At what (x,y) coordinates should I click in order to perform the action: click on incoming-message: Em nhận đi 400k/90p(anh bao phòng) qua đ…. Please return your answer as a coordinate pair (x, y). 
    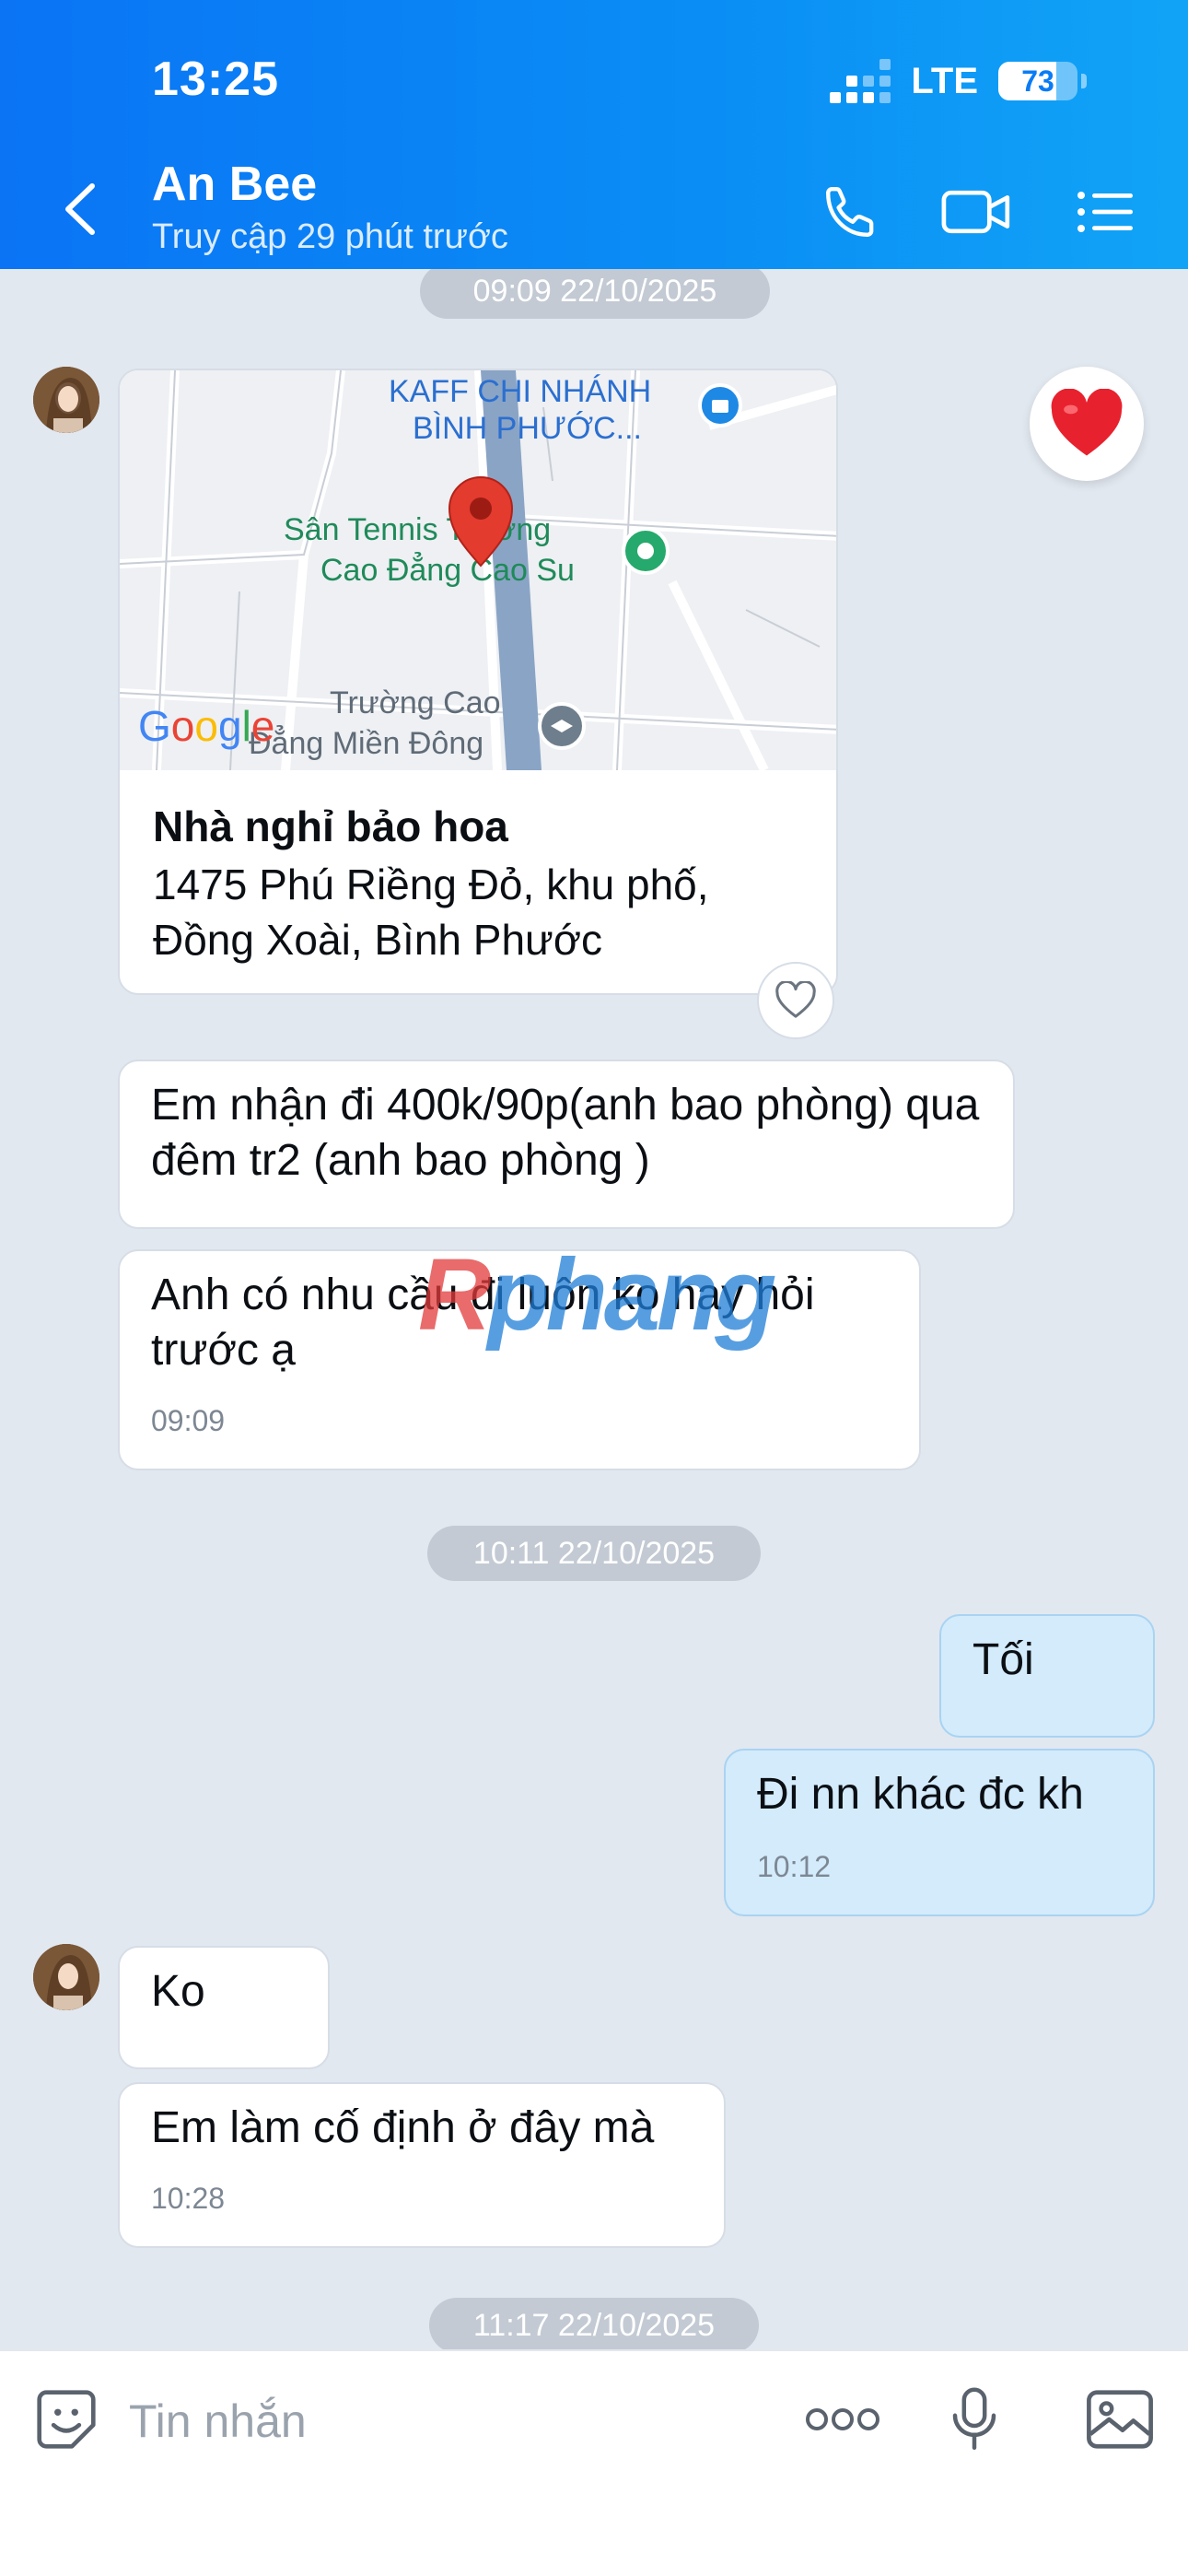
    Looking at the image, I should click on (566, 1144).